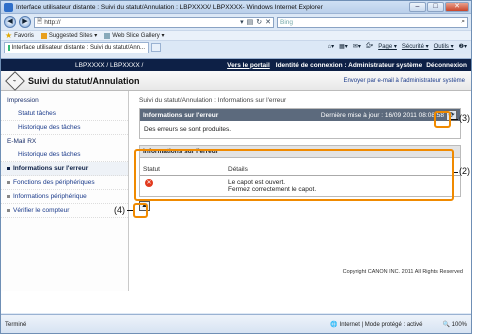 This screenshot has width=498, height=334. I want to click on logout-link: Déconnexion, so click(446, 65).